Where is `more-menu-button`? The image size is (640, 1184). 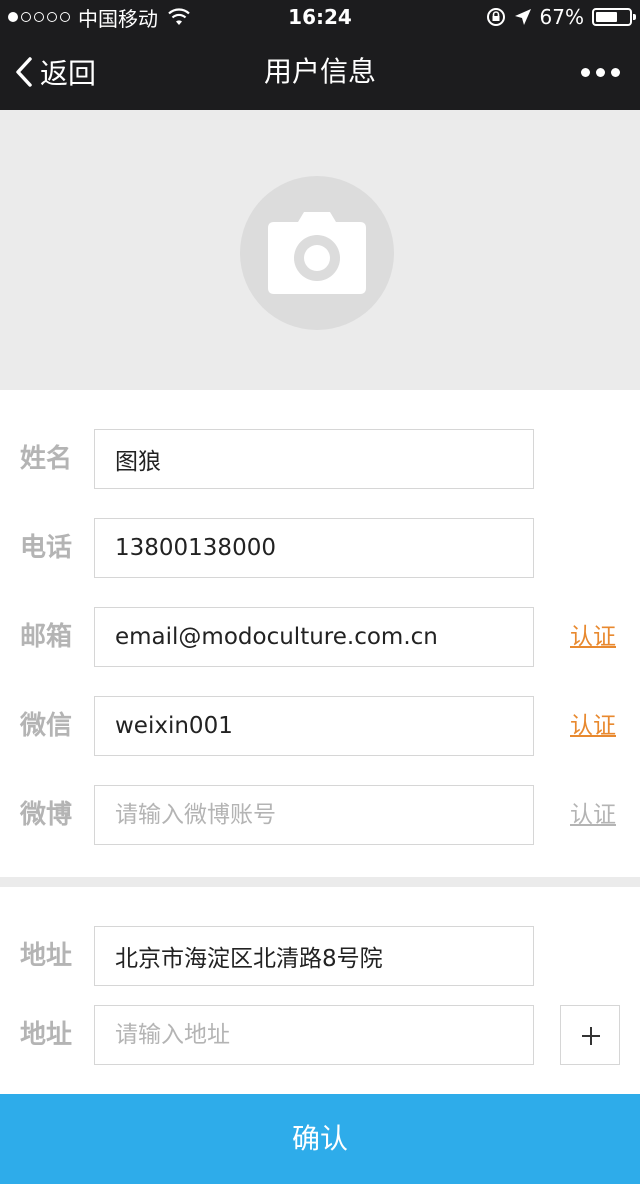 more-menu-button is located at coordinates (600, 72).